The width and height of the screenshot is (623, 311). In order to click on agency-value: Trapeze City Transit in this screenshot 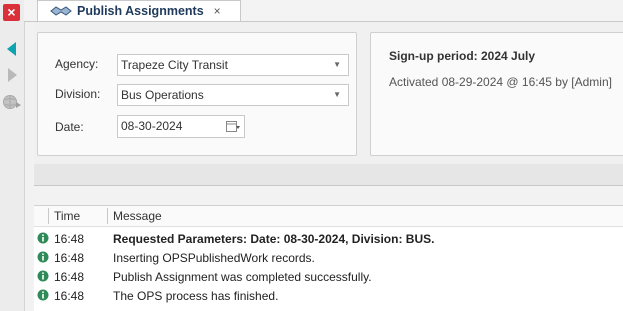, I will do `click(174, 65)`.